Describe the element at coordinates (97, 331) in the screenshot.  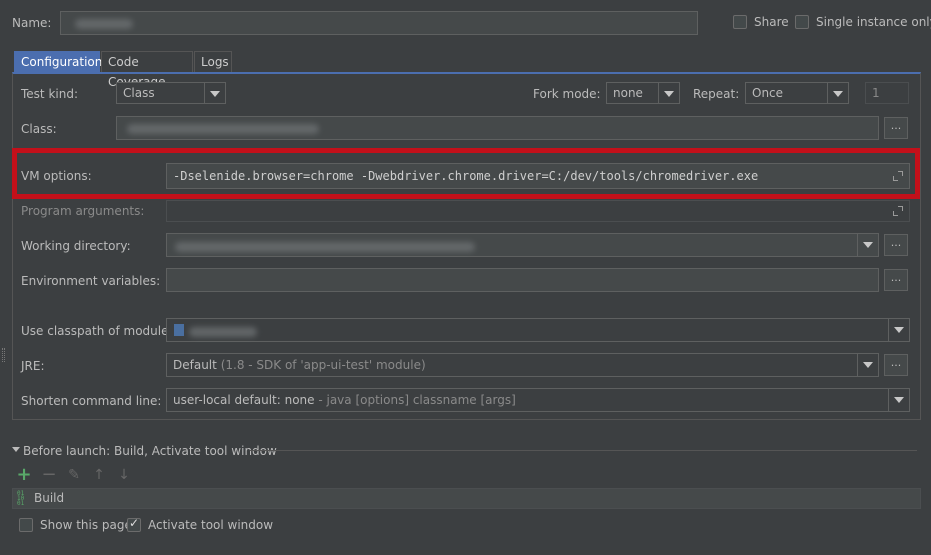
I see `classpath-module-label: Use classpath of module:` at that location.